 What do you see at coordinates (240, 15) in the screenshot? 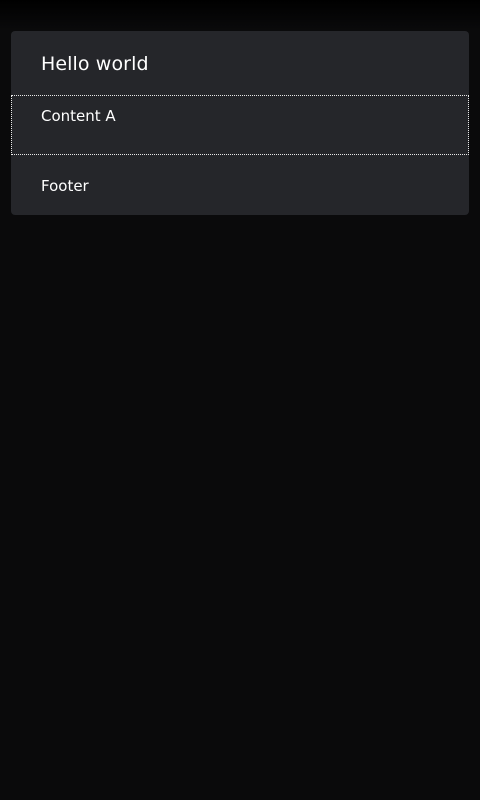
I see `top-shade` at bounding box center [240, 15].